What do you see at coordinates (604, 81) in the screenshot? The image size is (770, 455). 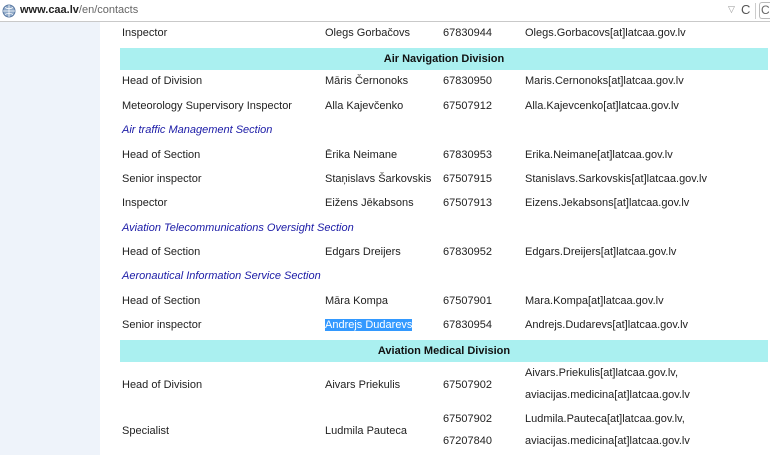 I see `email-cell: Maris.Cernonoks[at]latcaa.gov.lv` at bounding box center [604, 81].